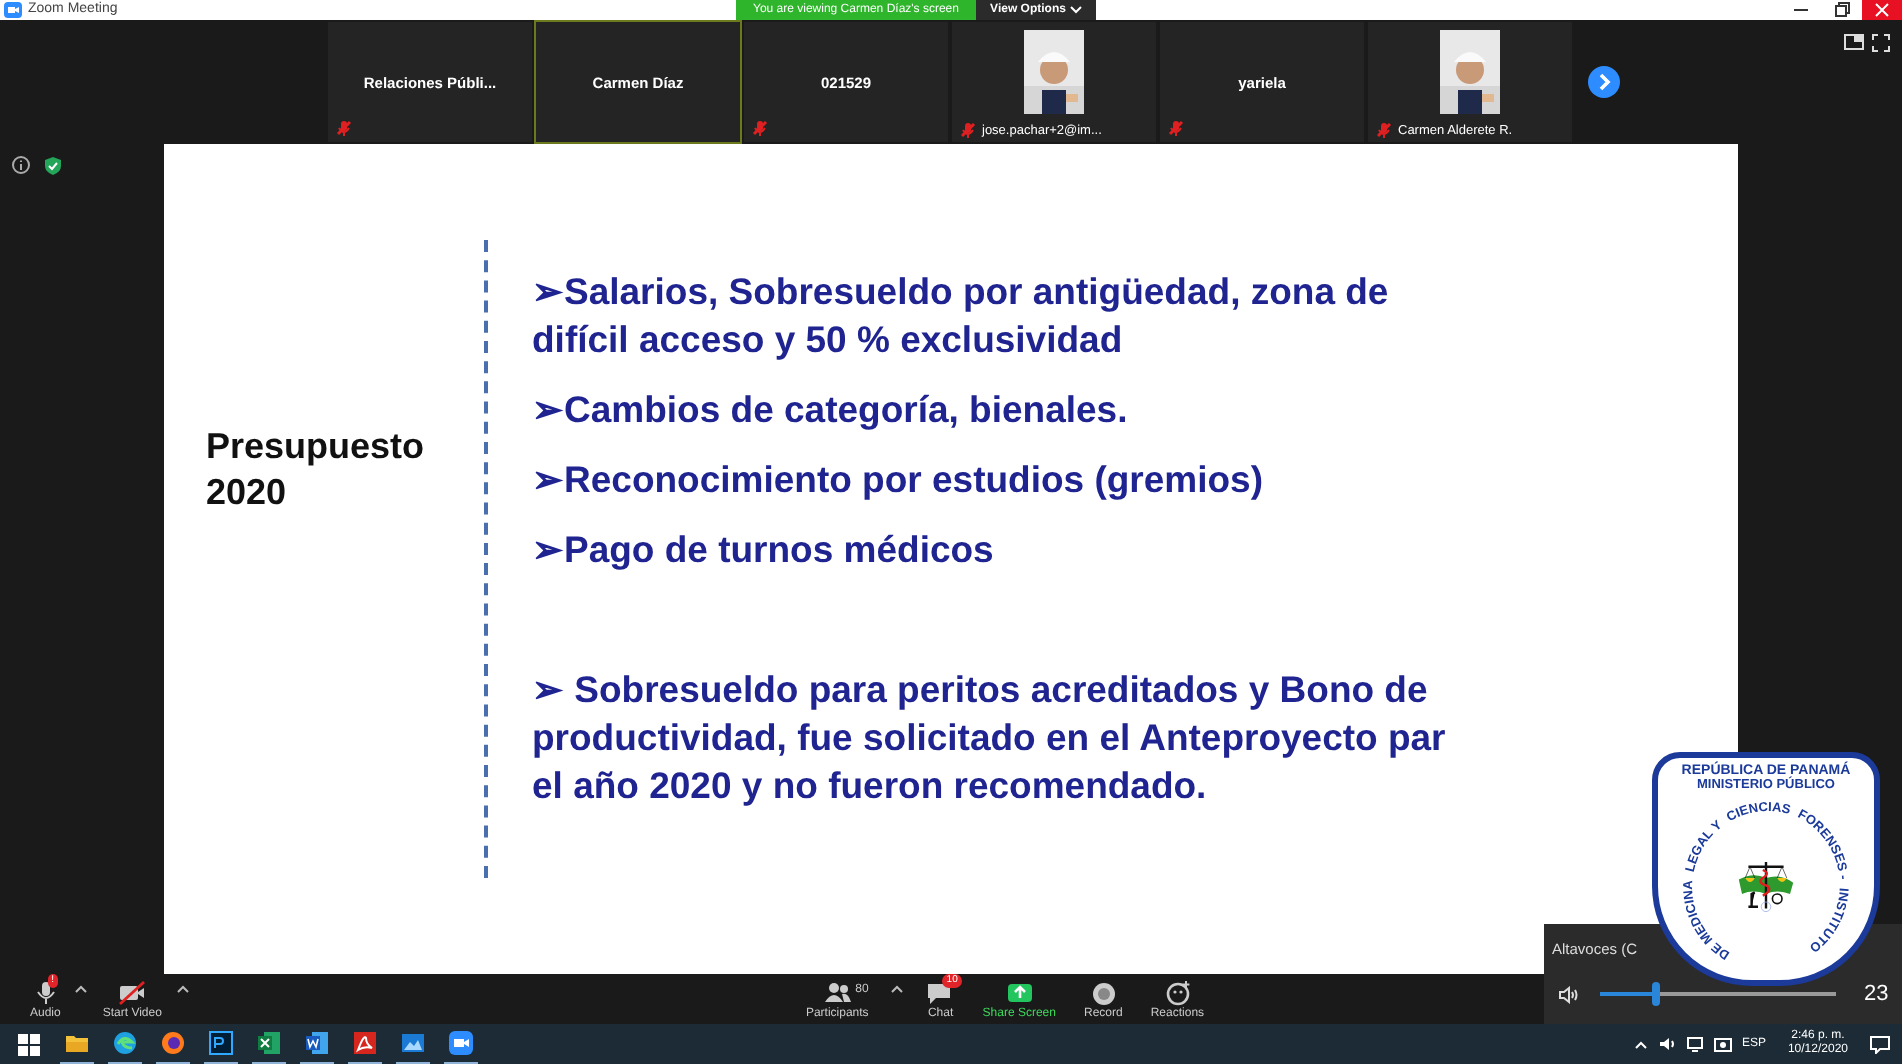  Describe the element at coordinates (1880, 1044) in the screenshot. I see `notifications-icon` at that location.